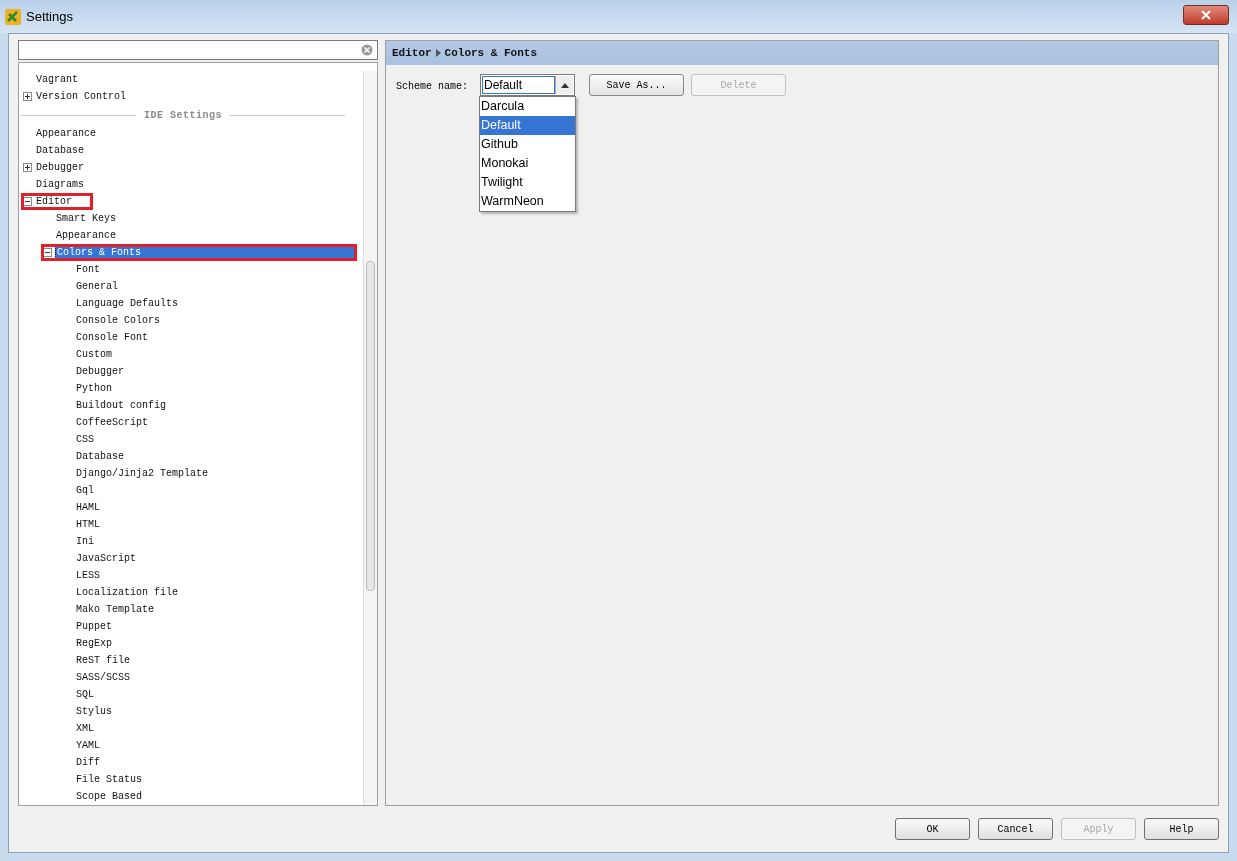  Describe the element at coordinates (112, 337) in the screenshot. I see `tree-item: Console Font` at that location.